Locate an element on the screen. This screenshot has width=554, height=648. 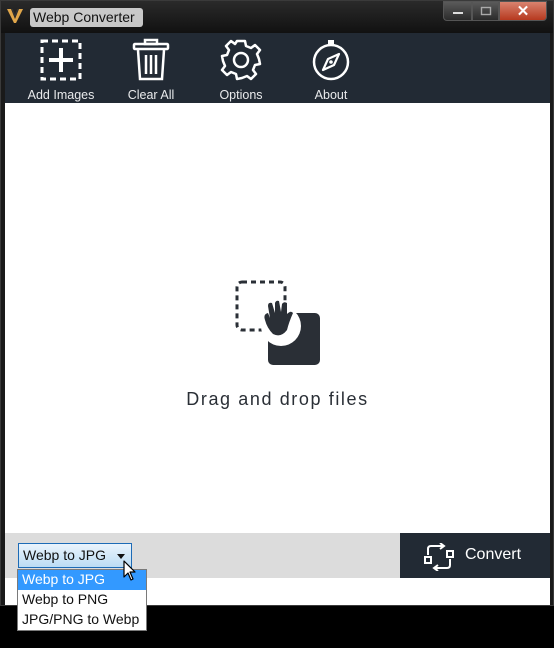
clear-all-label: Clear All is located at coordinates (151, 95).